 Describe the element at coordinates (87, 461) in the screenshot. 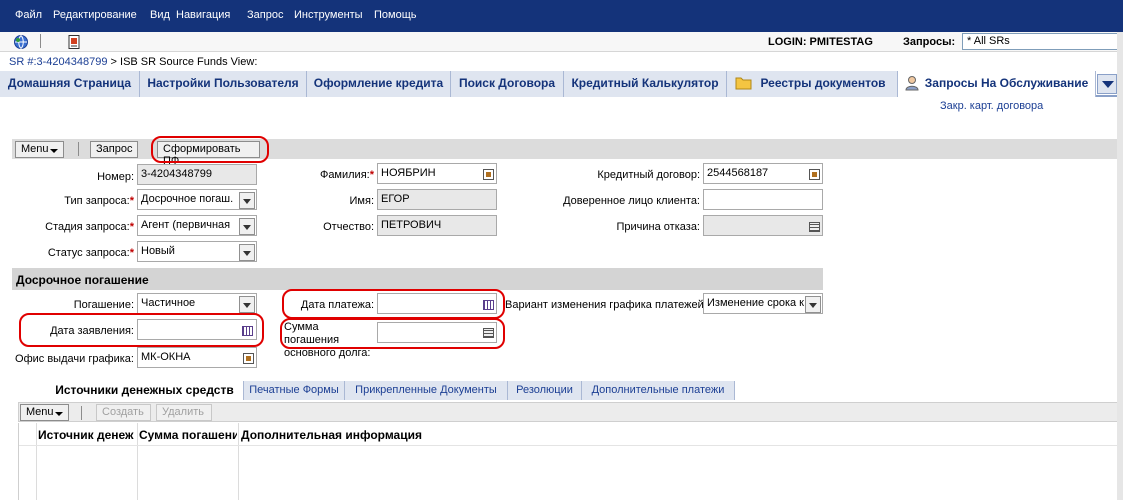

I see `grid-column-source: Источник денеж` at that location.